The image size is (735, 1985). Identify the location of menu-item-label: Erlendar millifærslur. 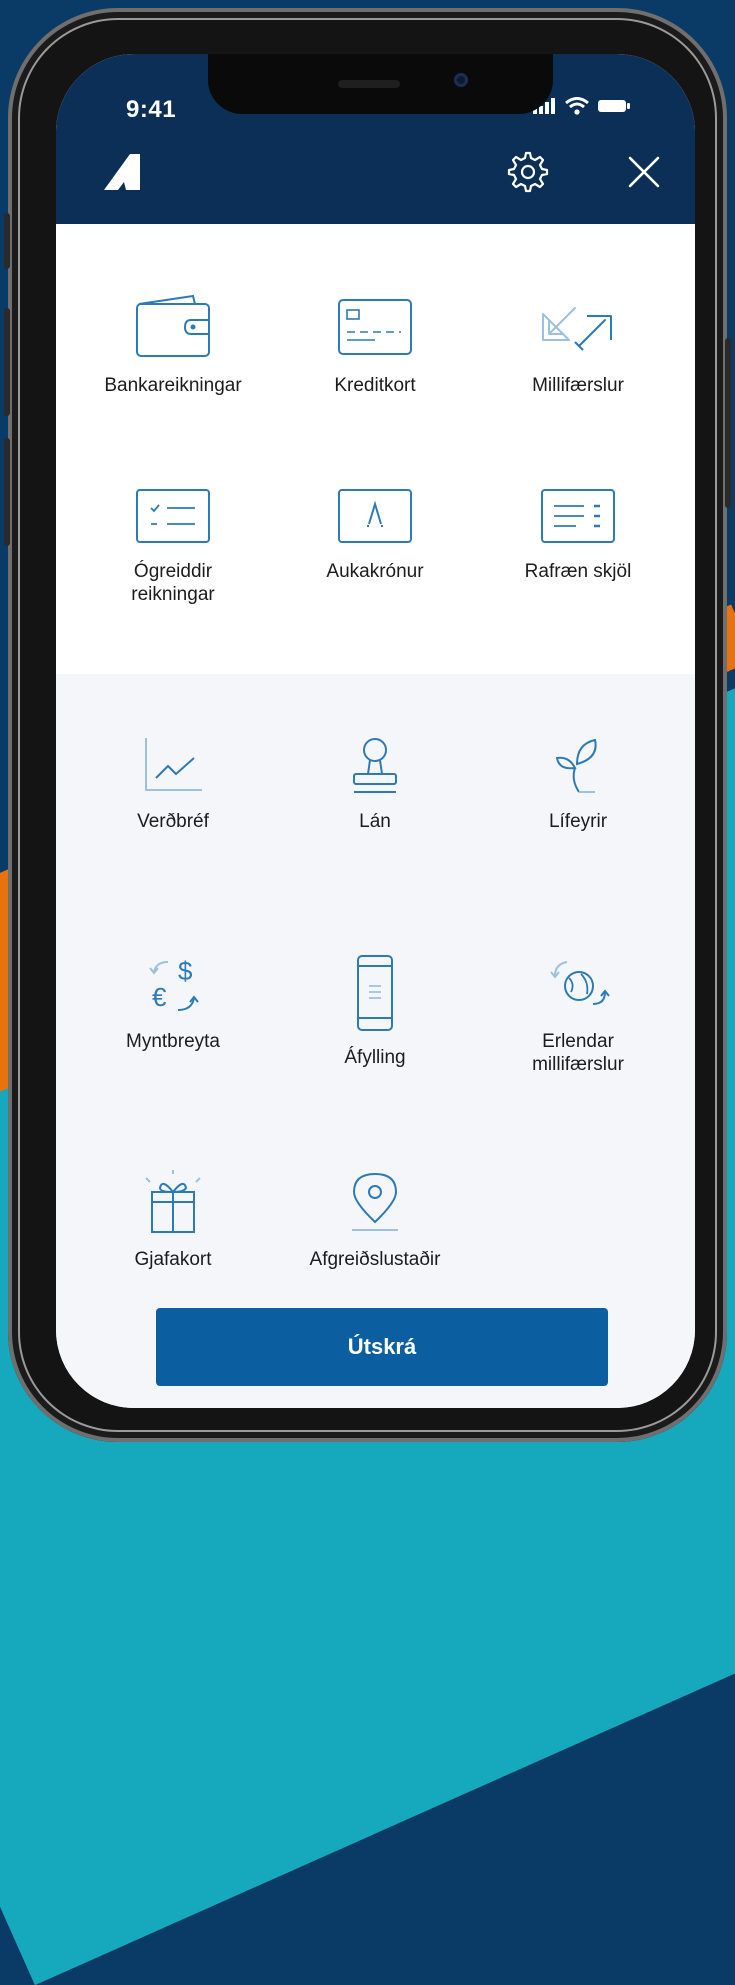
(578, 1053).